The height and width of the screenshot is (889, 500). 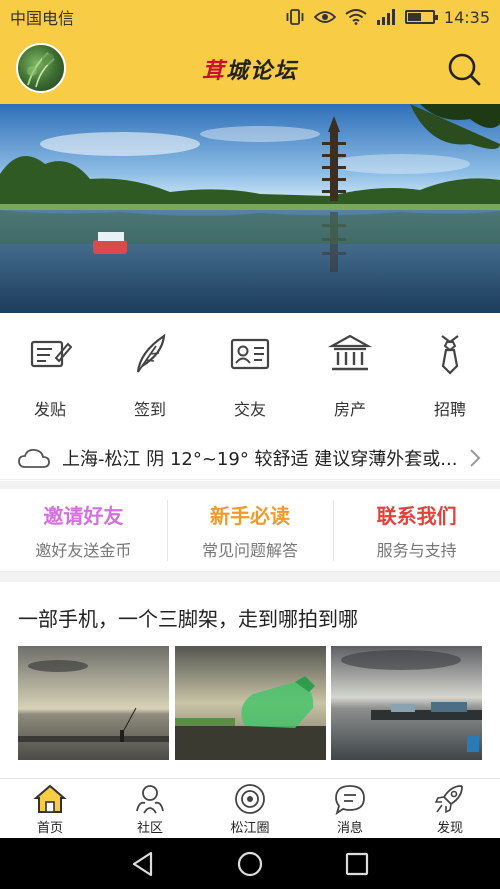 What do you see at coordinates (250, 354) in the screenshot?
I see `id-card-icon` at bounding box center [250, 354].